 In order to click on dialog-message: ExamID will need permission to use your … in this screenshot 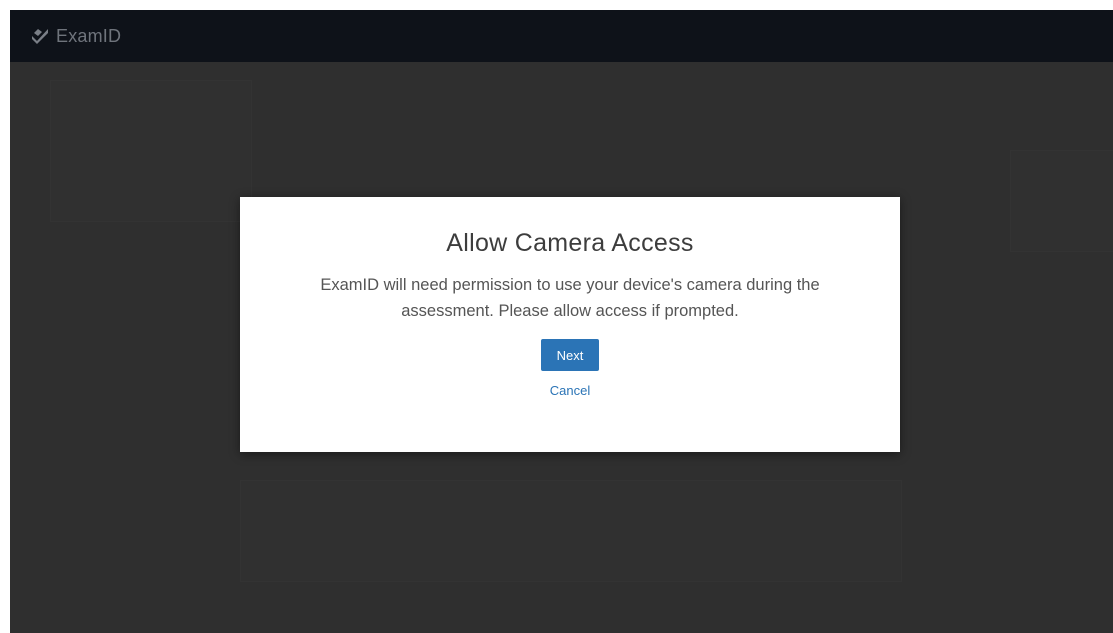, I will do `click(570, 298)`.